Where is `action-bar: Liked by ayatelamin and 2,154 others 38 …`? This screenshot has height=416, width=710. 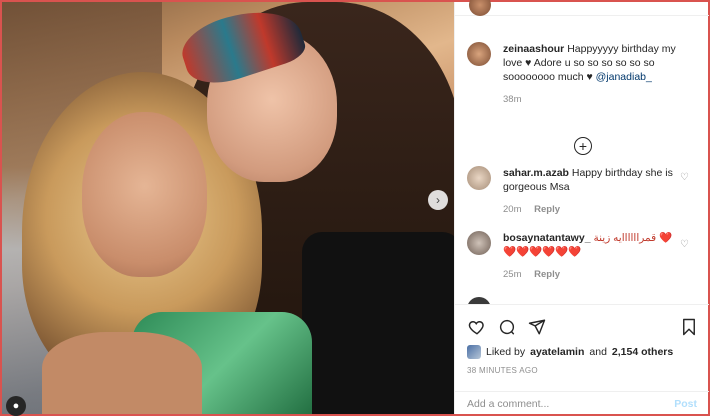 action-bar: Liked by ayatelamin and 2,154 others 38 … is located at coordinates (582, 359).